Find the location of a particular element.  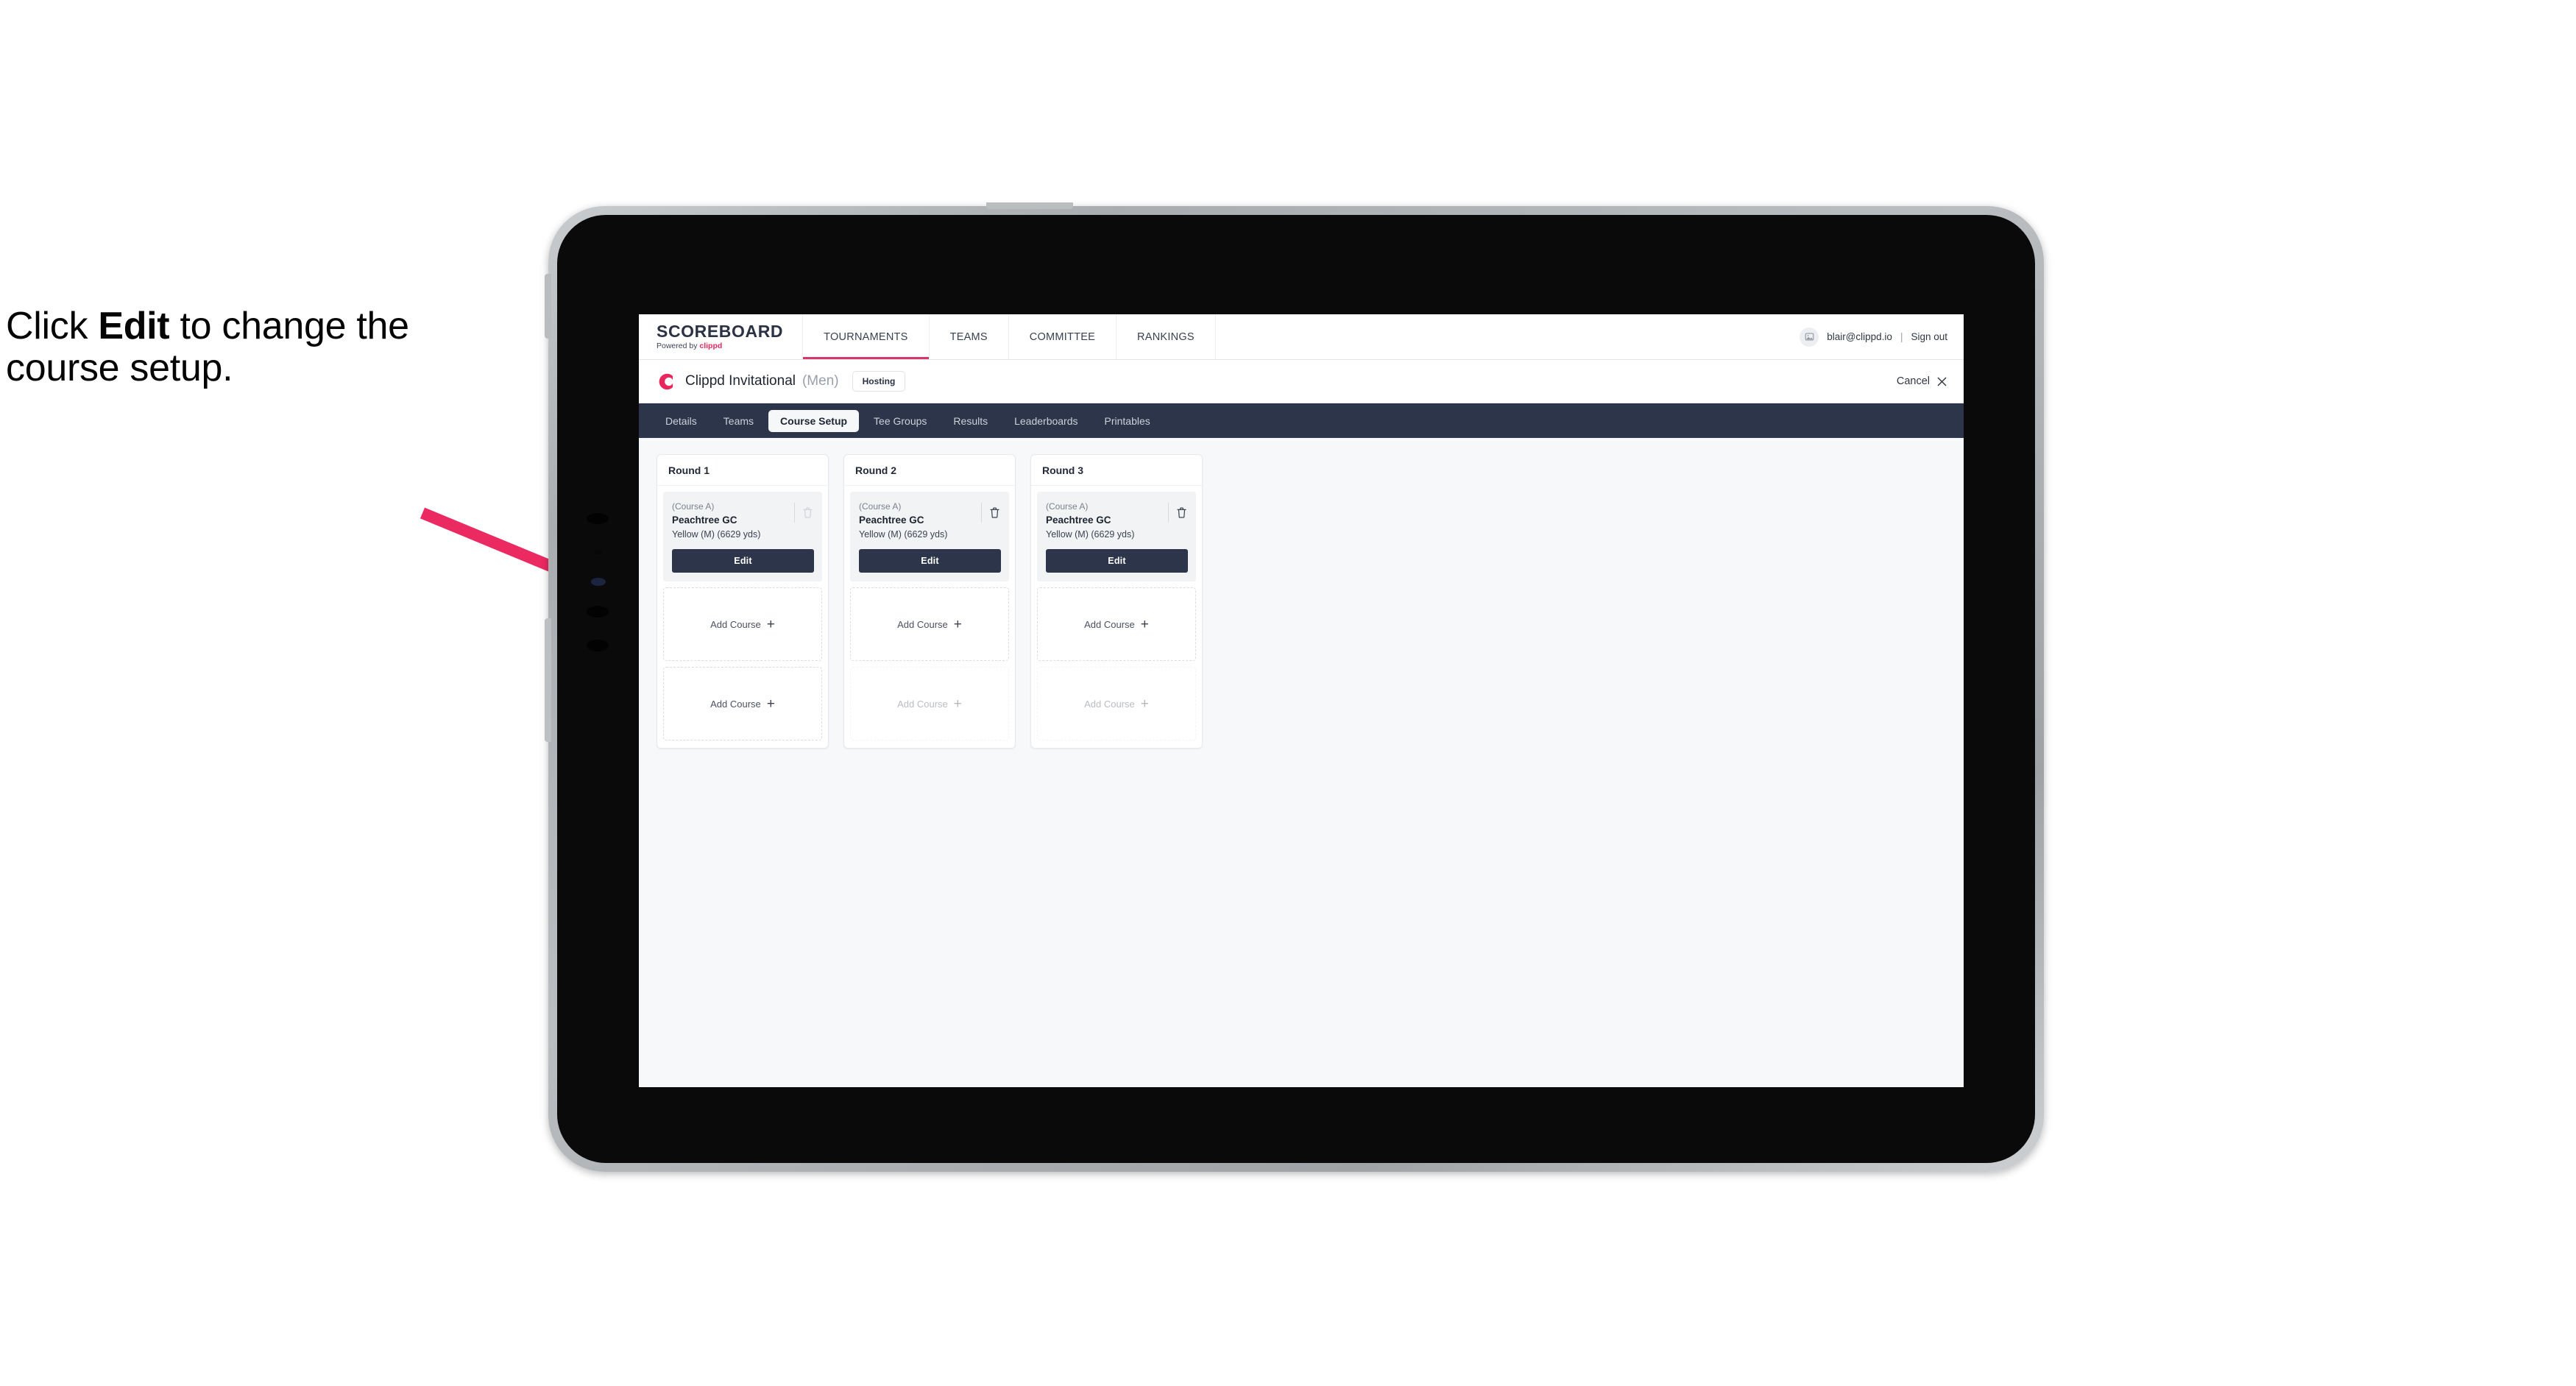

tab-teams: Teams is located at coordinates (738, 421).